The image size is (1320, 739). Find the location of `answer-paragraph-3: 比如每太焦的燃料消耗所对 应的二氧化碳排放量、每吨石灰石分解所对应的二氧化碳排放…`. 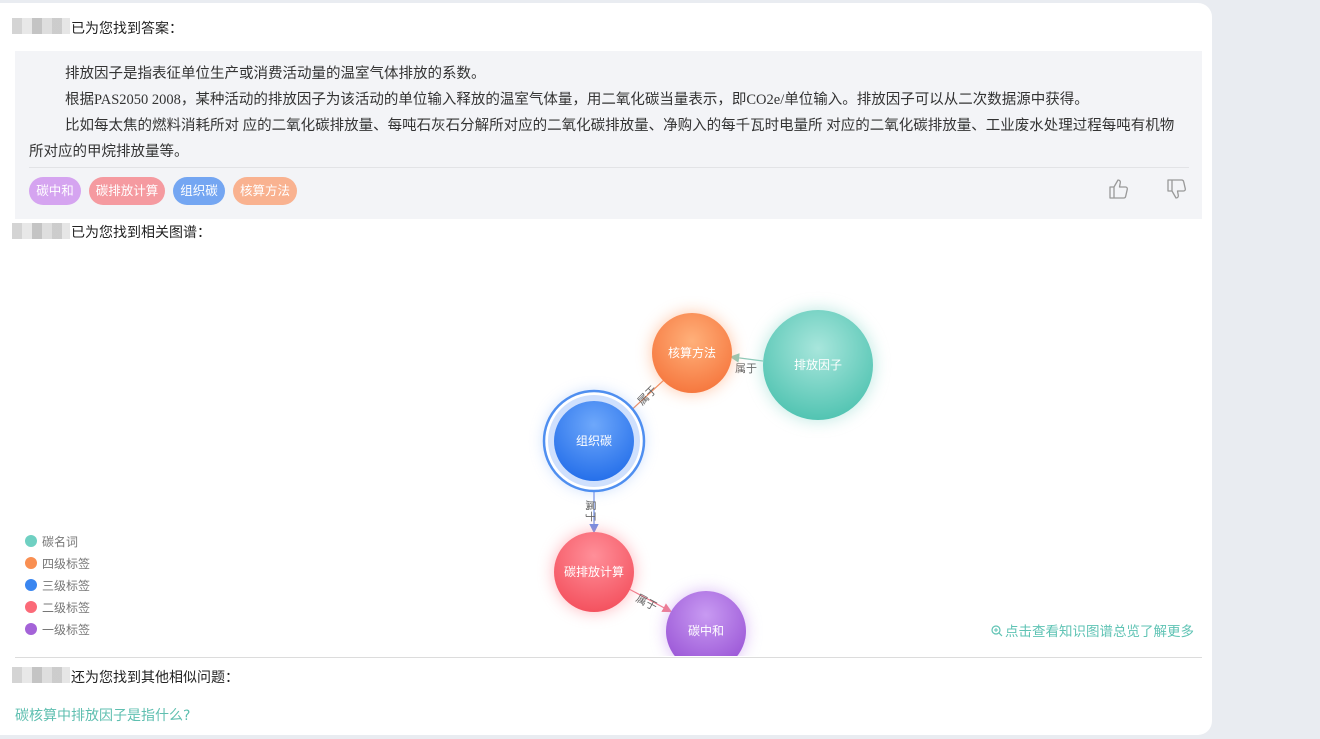

answer-paragraph-3: 比如每太焦的燃料消耗所对 应的二氧化碳排放量、每吨石灰石分解所对应的二氧化碳排放… is located at coordinates (602, 139).